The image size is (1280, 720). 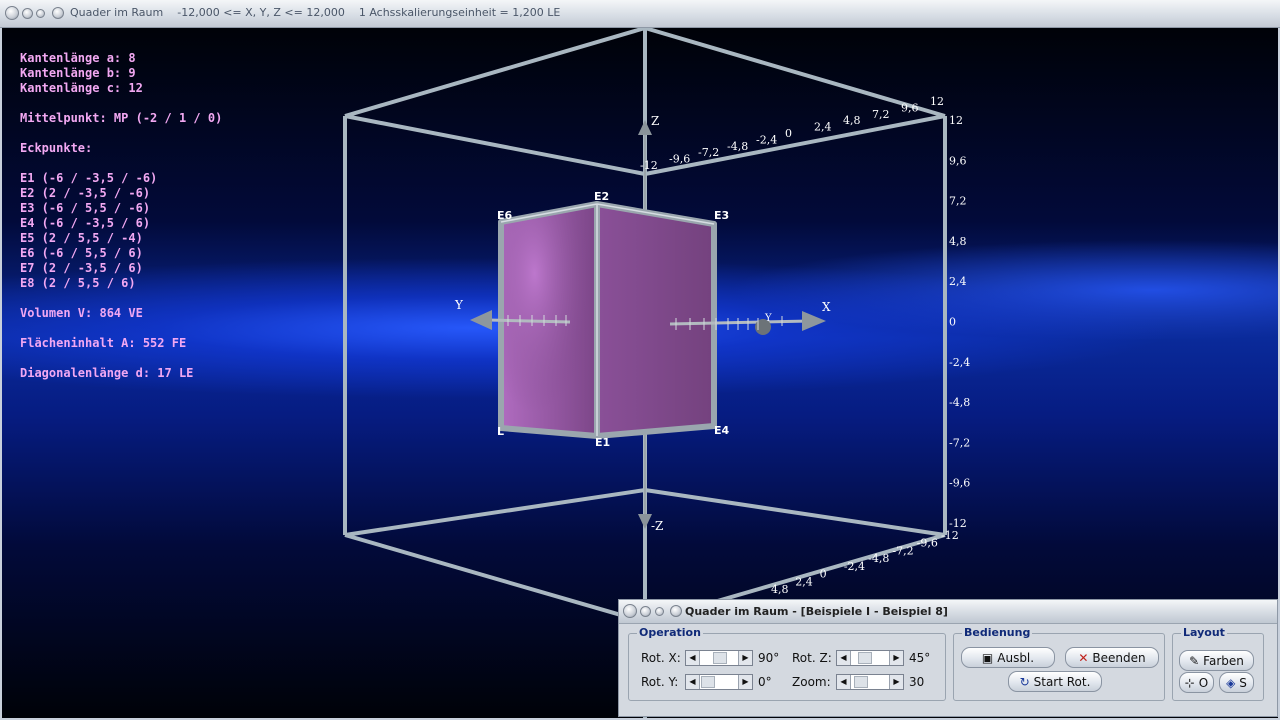 What do you see at coordinates (958, 201) in the screenshot?
I see `tick-label-right: 7,2` at bounding box center [958, 201].